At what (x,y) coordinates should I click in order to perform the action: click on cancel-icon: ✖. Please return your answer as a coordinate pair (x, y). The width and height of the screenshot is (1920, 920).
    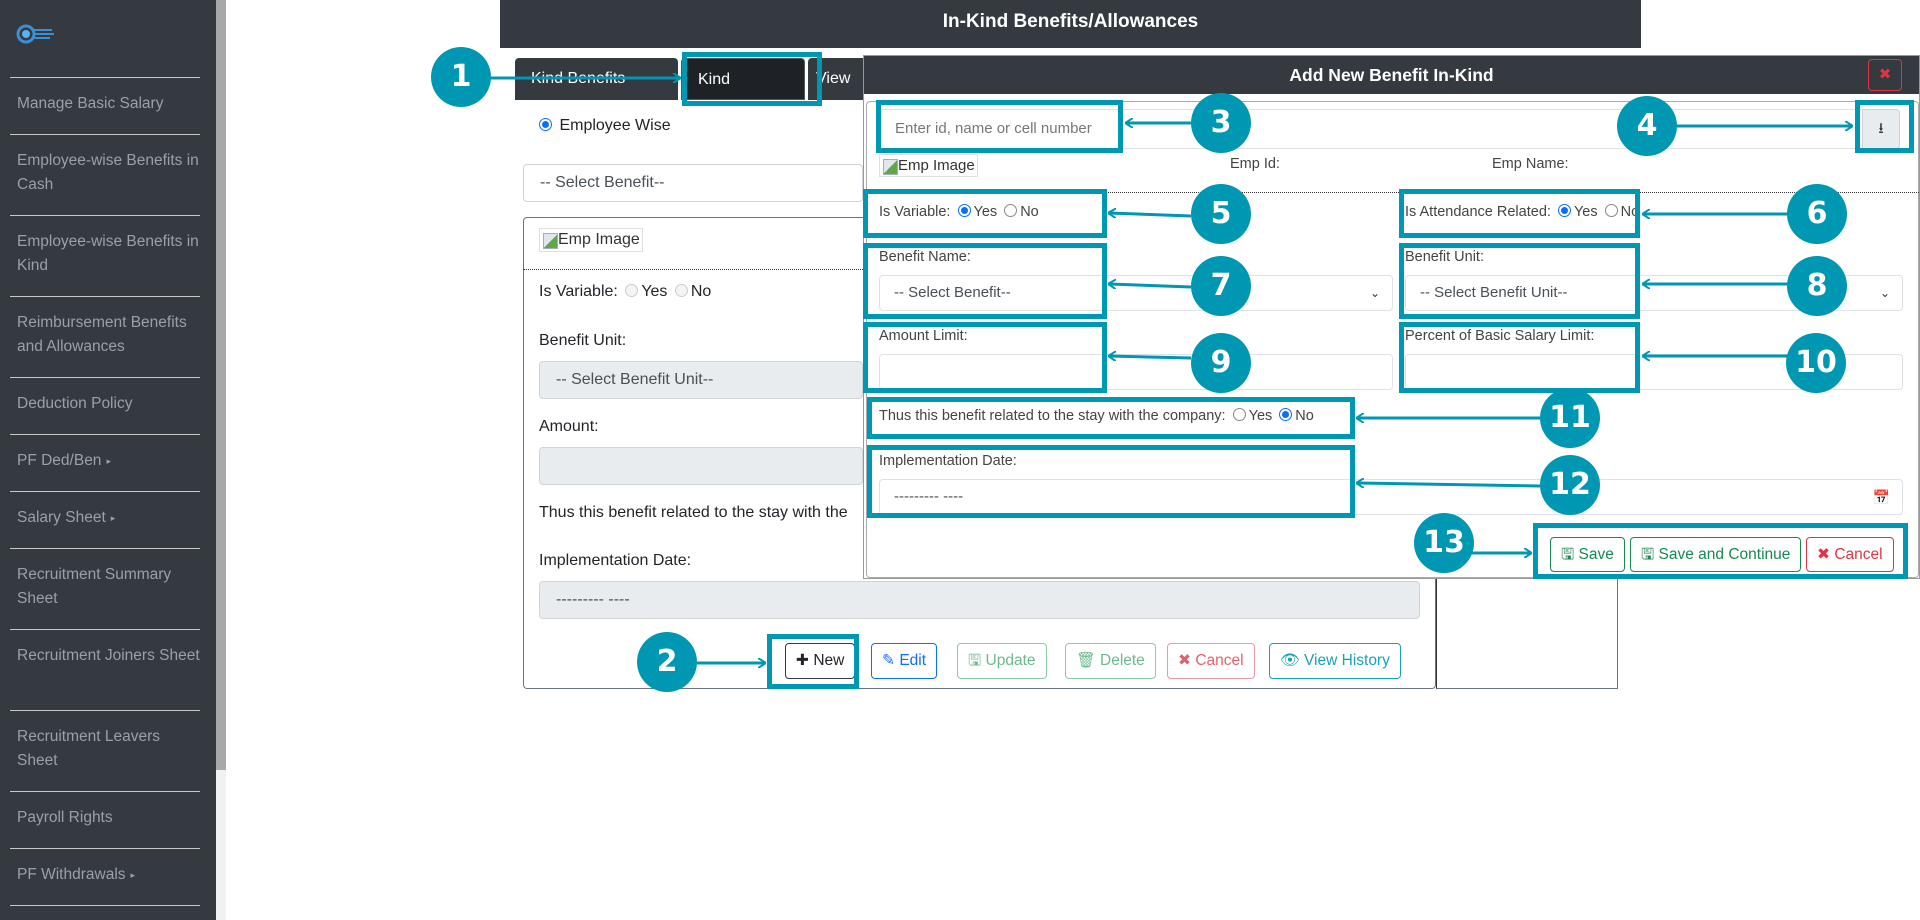
    Looking at the image, I should click on (1823, 554).